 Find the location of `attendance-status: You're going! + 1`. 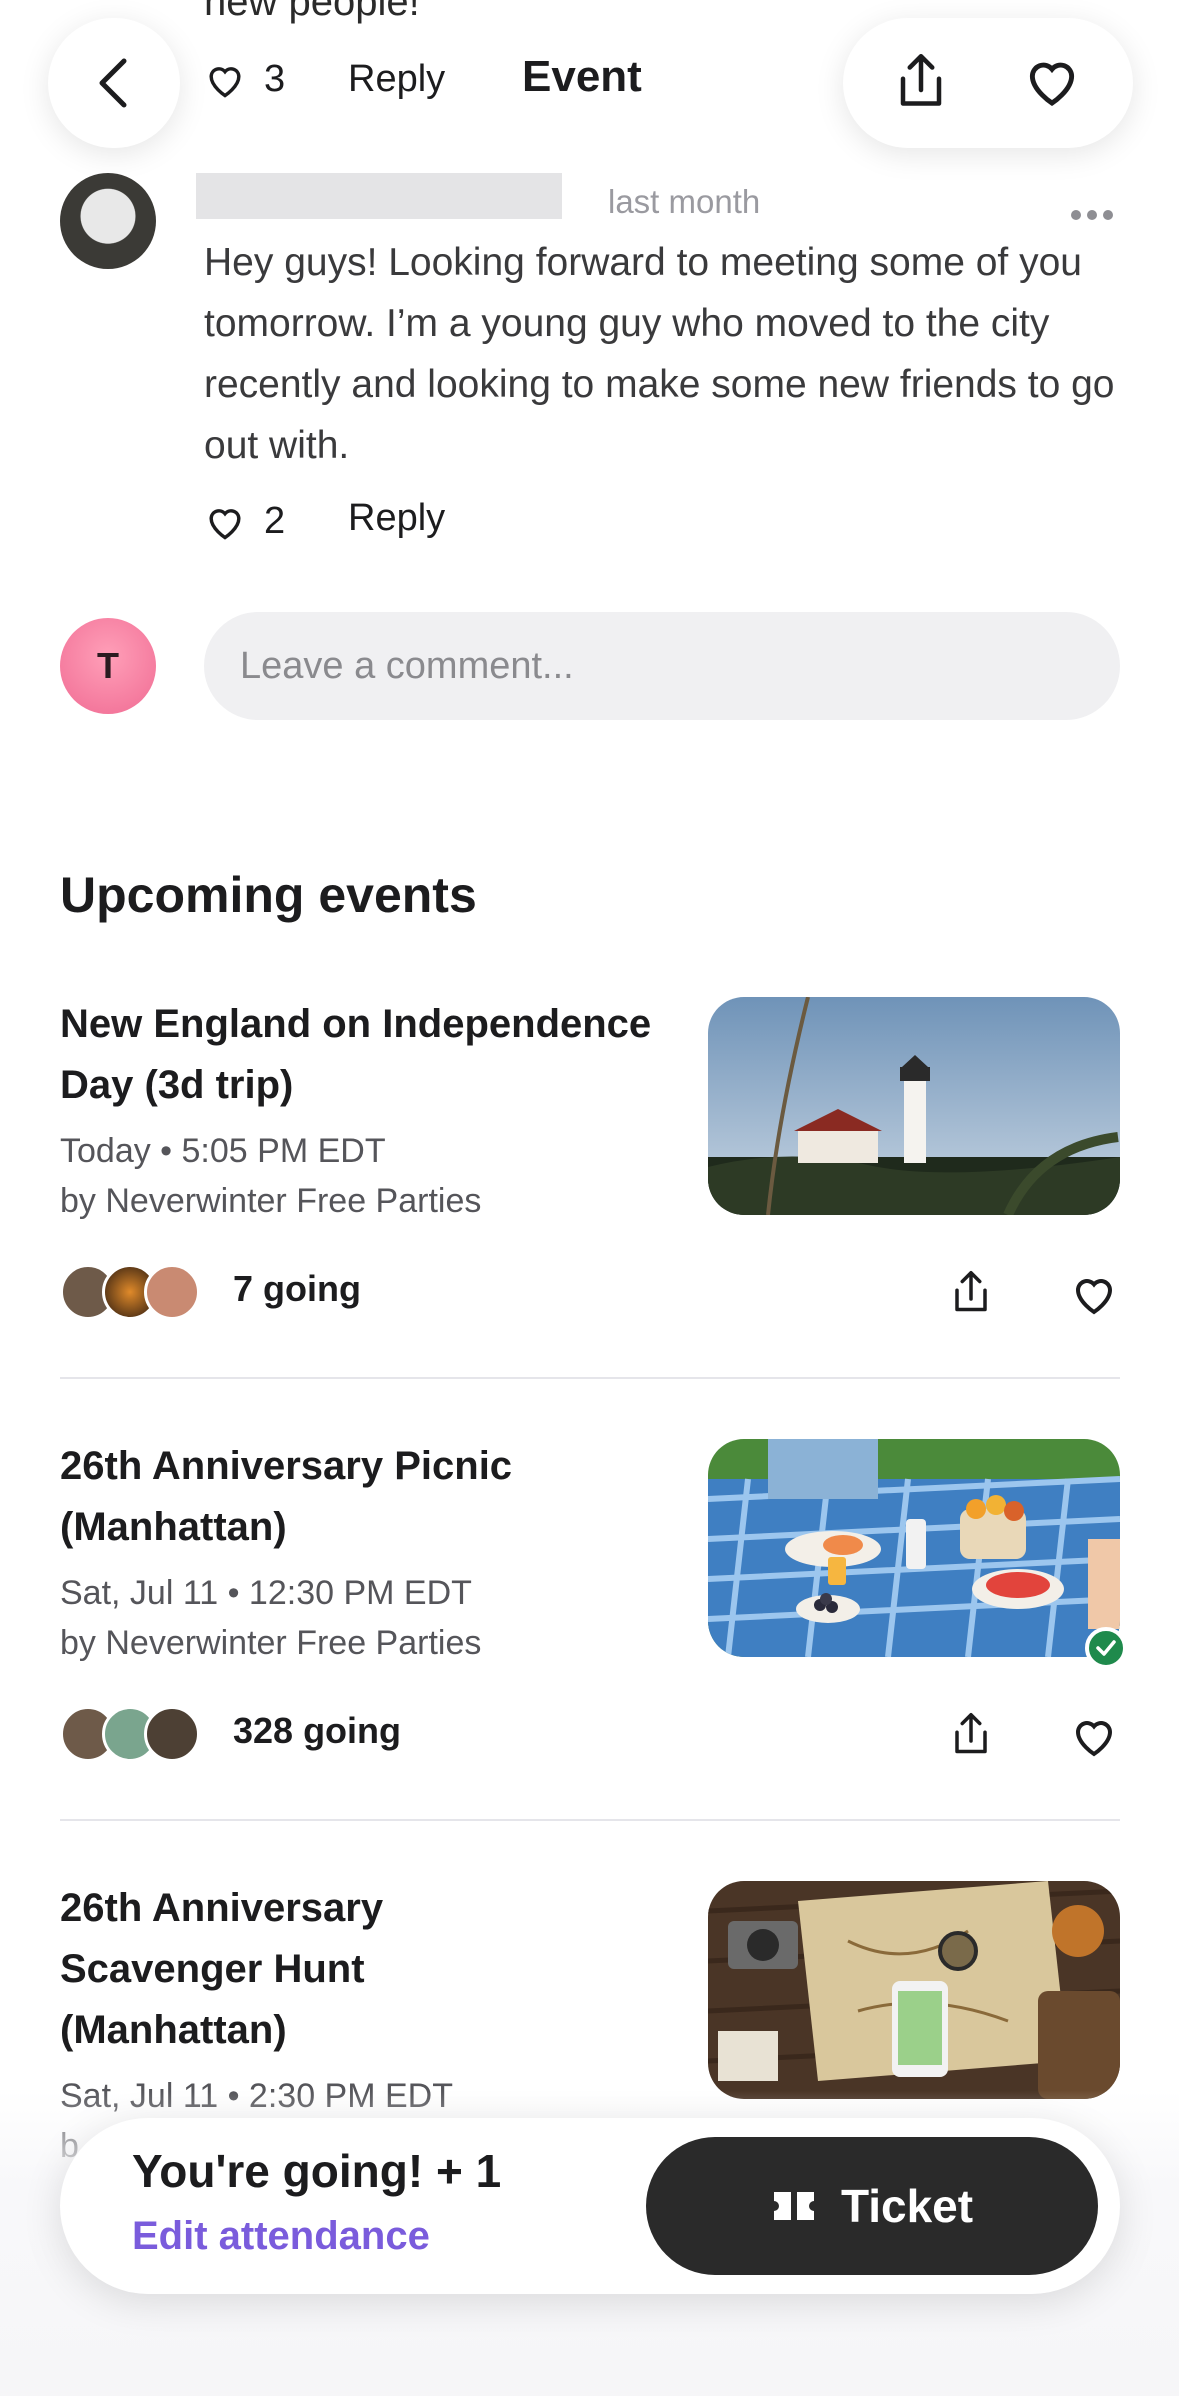

attendance-status: You're going! + 1 is located at coordinates (317, 2171).